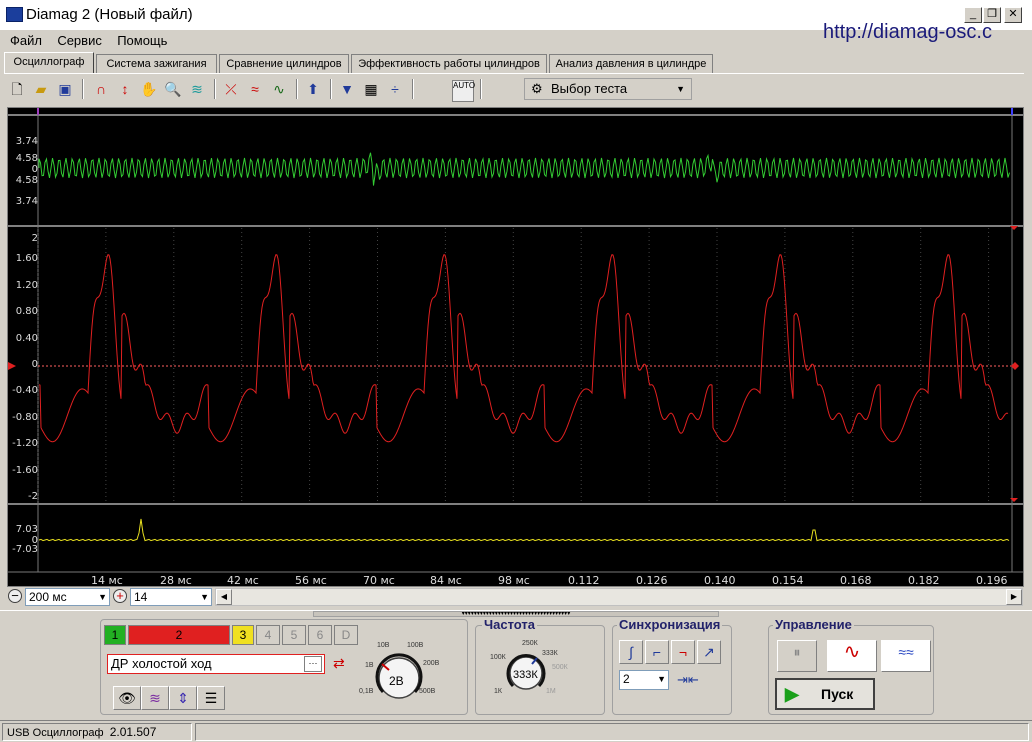 The image size is (1032, 742). I want to click on timebase-bar: − 200 мс ▼ + 14 ▼ ◀ ▶, so click(515, 597).